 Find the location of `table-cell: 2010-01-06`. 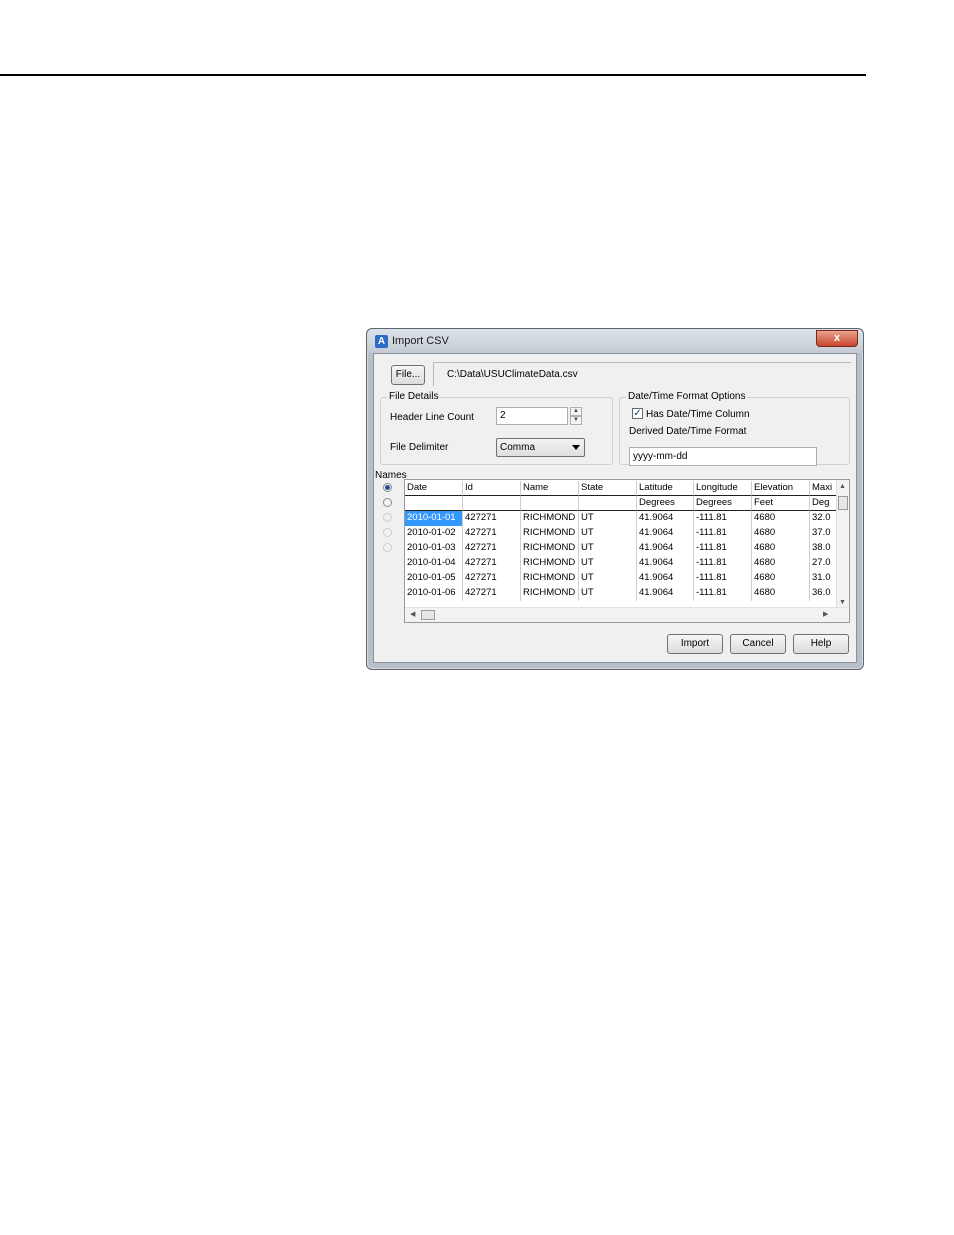

table-cell: 2010-01-06 is located at coordinates (434, 593).